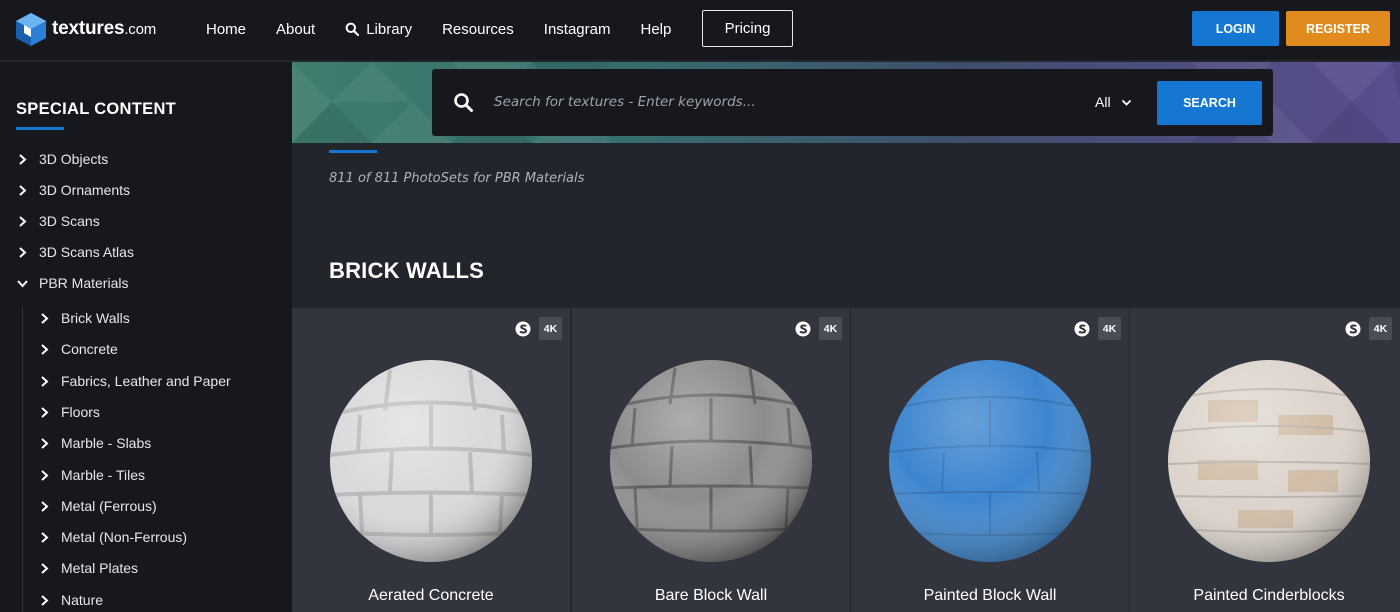 This screenshot has height=612, width=1400. I want to click on texture-card-painted-block-wall: 4K Painted Block Wall, so click(990, 460).